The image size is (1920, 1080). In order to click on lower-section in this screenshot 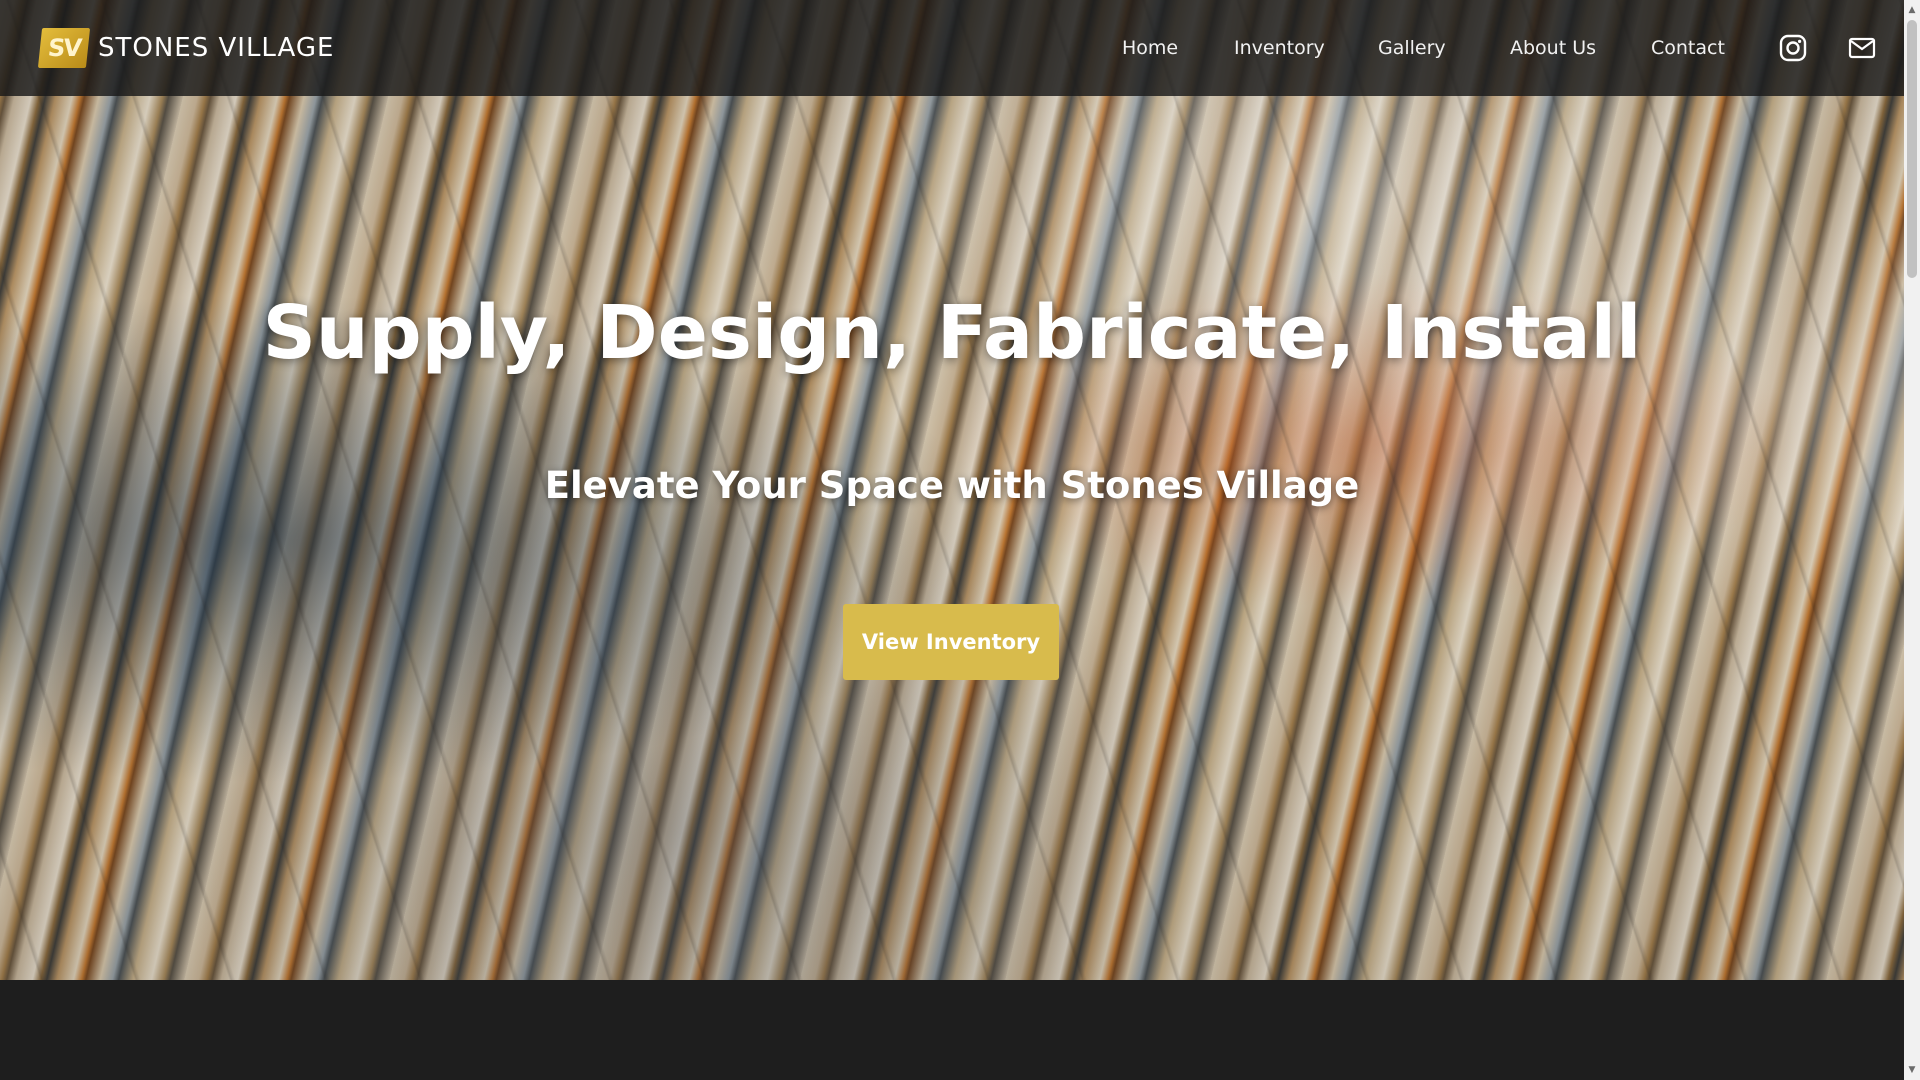, I will do `click(952, 1030)`.